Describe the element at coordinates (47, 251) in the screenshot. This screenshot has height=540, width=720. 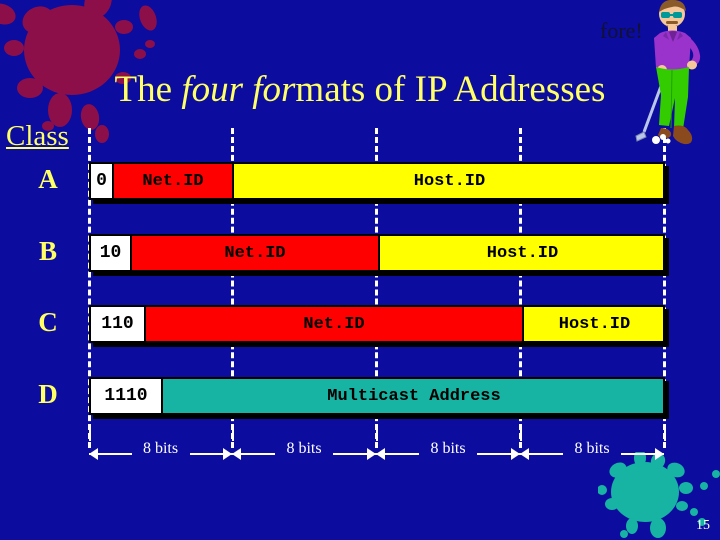
I see `class-letter-b: B` at that location.